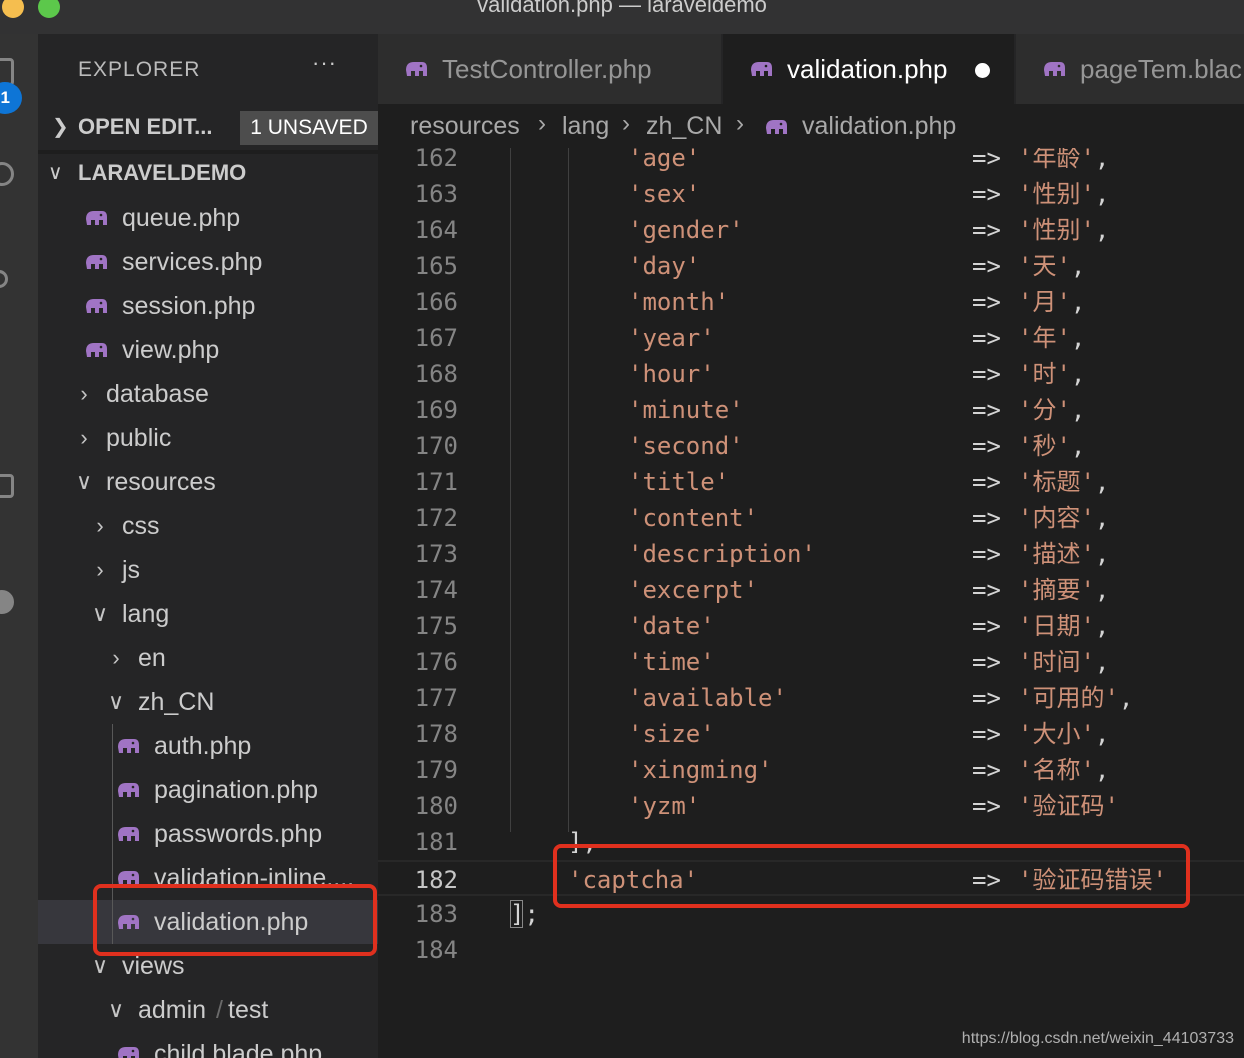 This screenshot has width=1244, height=1058. What do you see at coordinates (1044, 410) in the screenshot?
I see `code-string: '分'` at bounding box center [1044, 410].